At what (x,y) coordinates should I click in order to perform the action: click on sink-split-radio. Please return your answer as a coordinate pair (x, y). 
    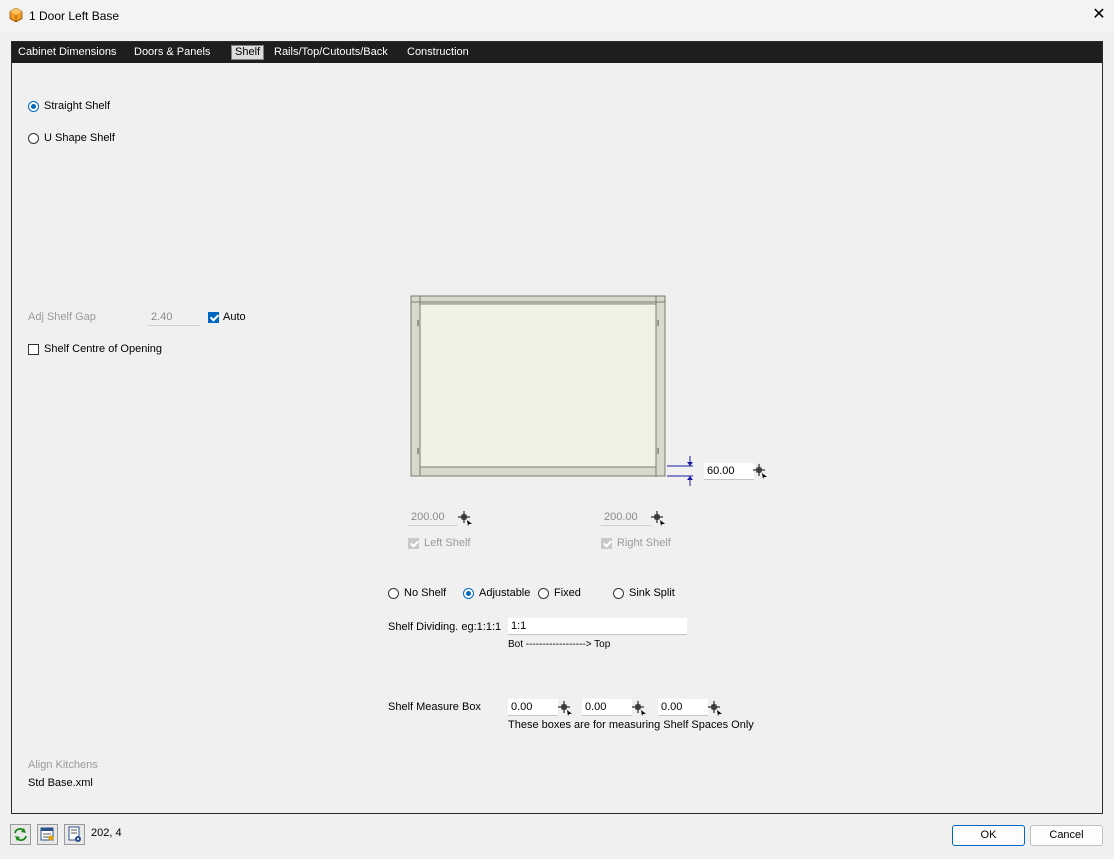
    Looking at the image, I should click on (618, 593).